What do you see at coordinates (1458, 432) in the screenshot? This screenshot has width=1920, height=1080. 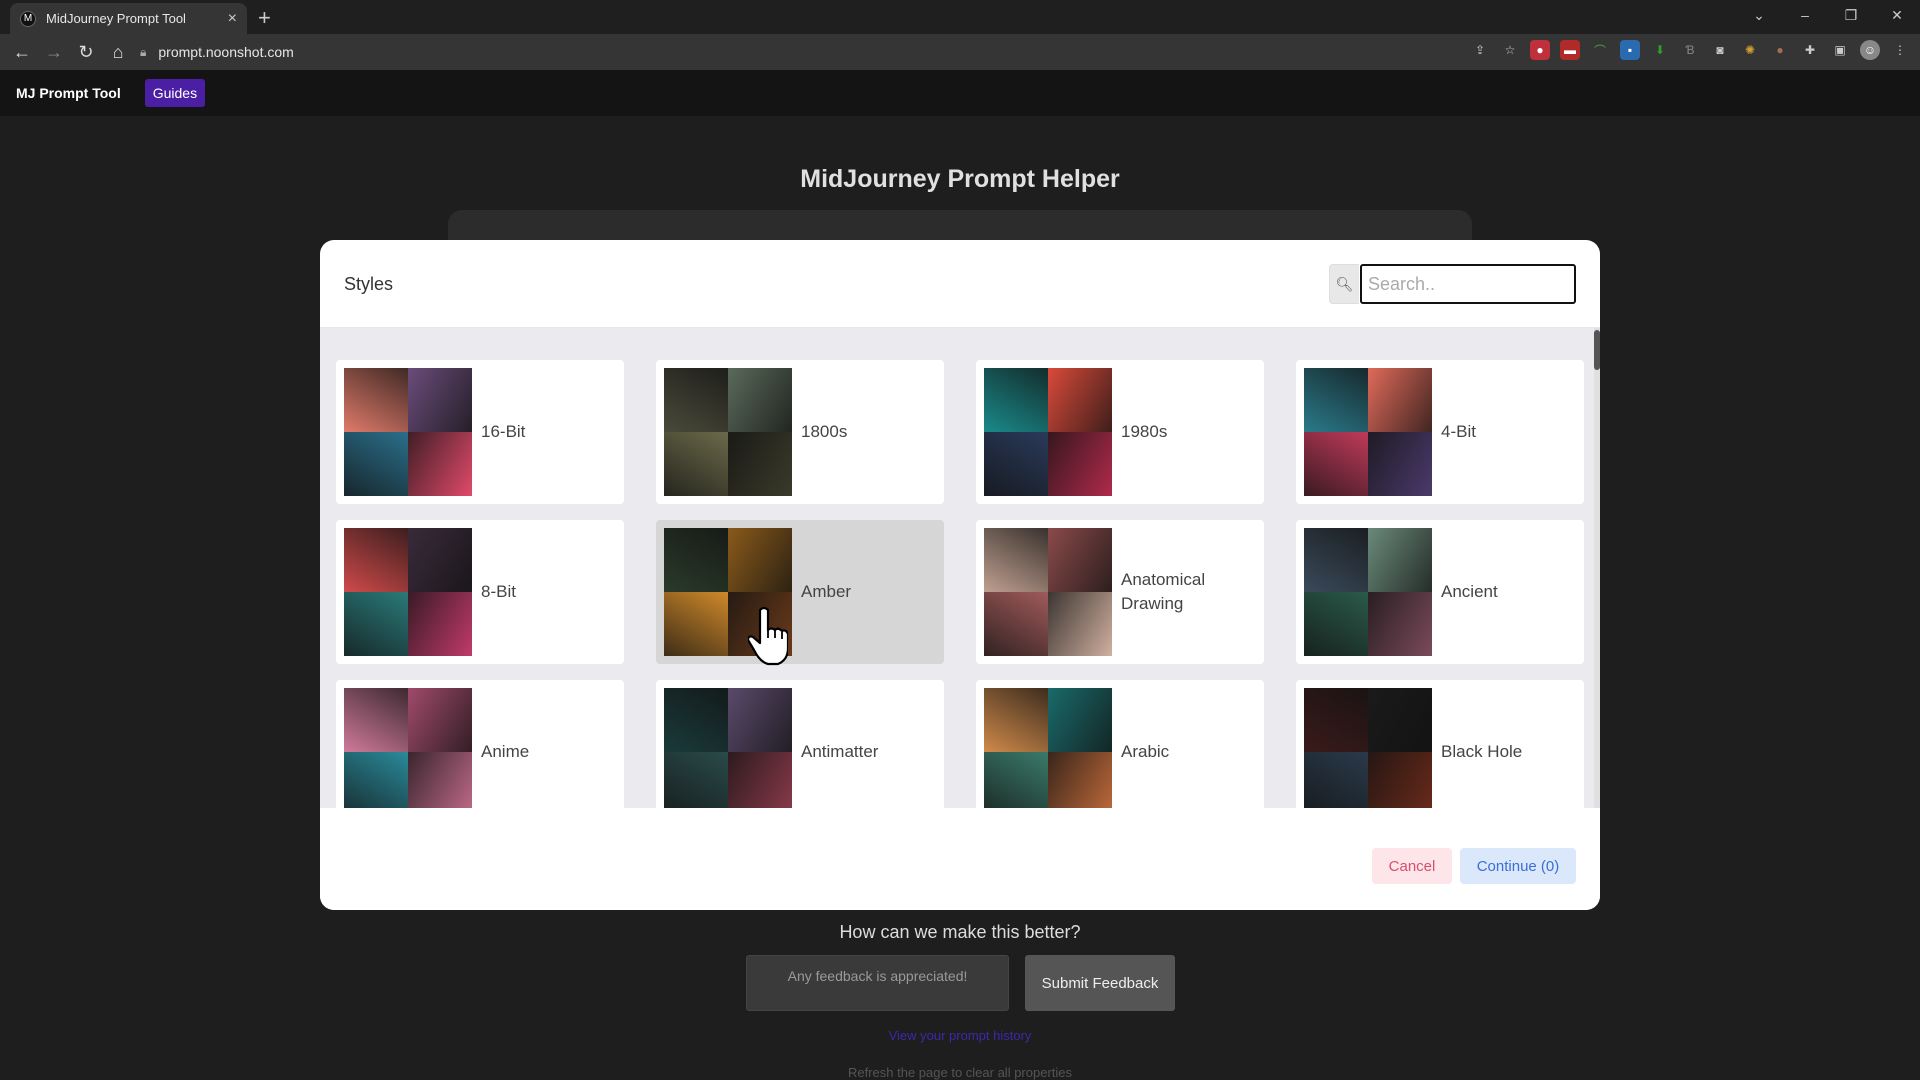 I see `style-label: 4-Bit` at bounding box center [1458, 432].